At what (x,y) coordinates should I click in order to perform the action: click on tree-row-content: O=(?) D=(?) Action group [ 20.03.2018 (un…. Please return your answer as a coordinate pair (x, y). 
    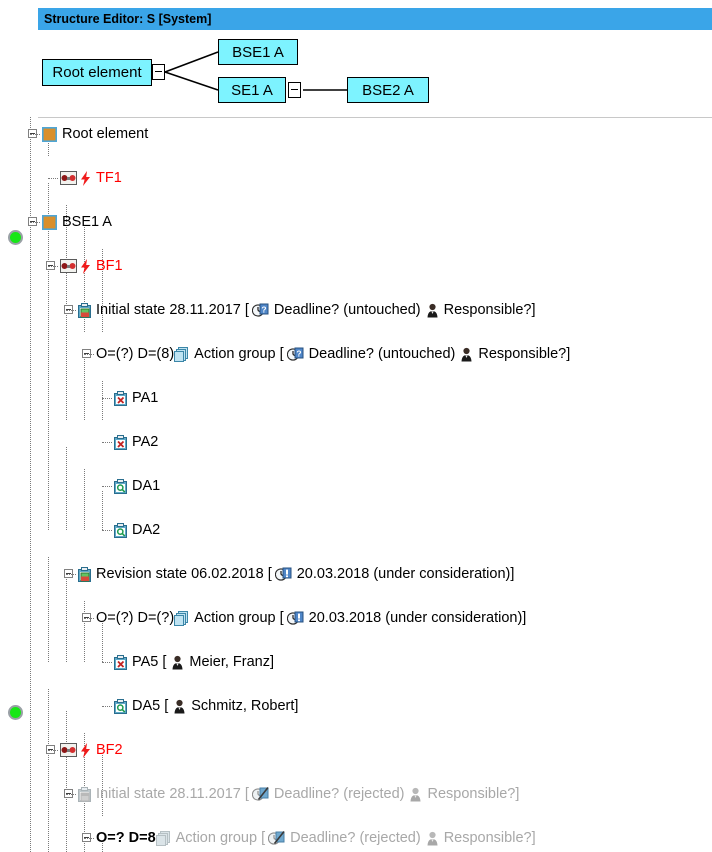
    Looking at the image, I should click on (311, 618).